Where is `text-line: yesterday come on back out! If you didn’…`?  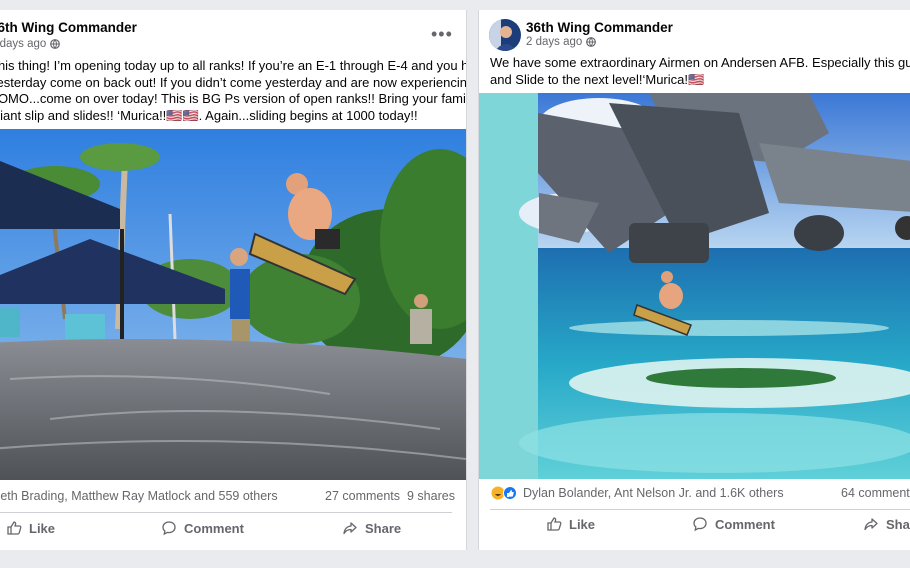 text-line: yesterday come on back out! If you didn’… is located at coordinates (233, 82).